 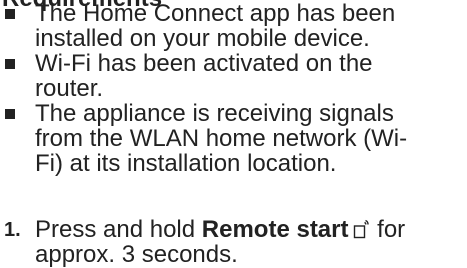 What do you see at coordinates (118, 229) in the screenshot?
I see `step-text-before: Press and hold` at bounding box center [118, 229].